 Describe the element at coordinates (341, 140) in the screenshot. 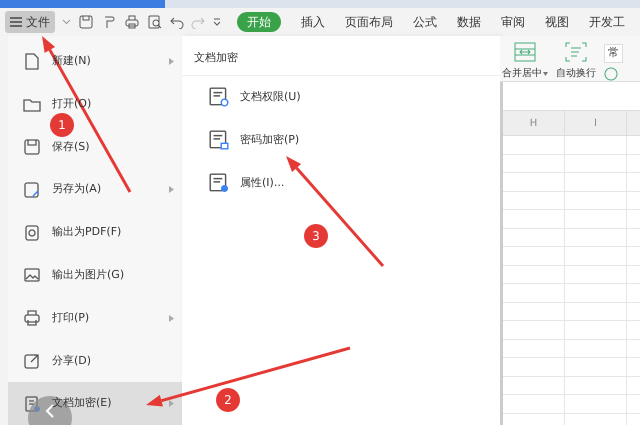

I see `submenu-item: 密码加密(P)` at that location.